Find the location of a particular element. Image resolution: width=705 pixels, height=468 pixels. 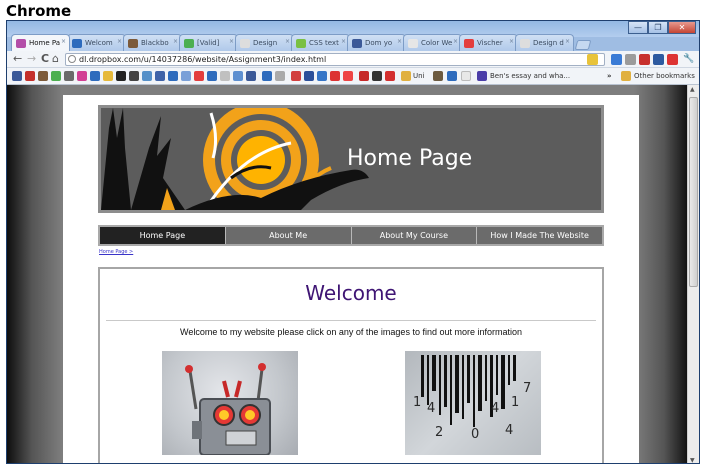

scrollbar-thumb is located at coordinates (693, 192).